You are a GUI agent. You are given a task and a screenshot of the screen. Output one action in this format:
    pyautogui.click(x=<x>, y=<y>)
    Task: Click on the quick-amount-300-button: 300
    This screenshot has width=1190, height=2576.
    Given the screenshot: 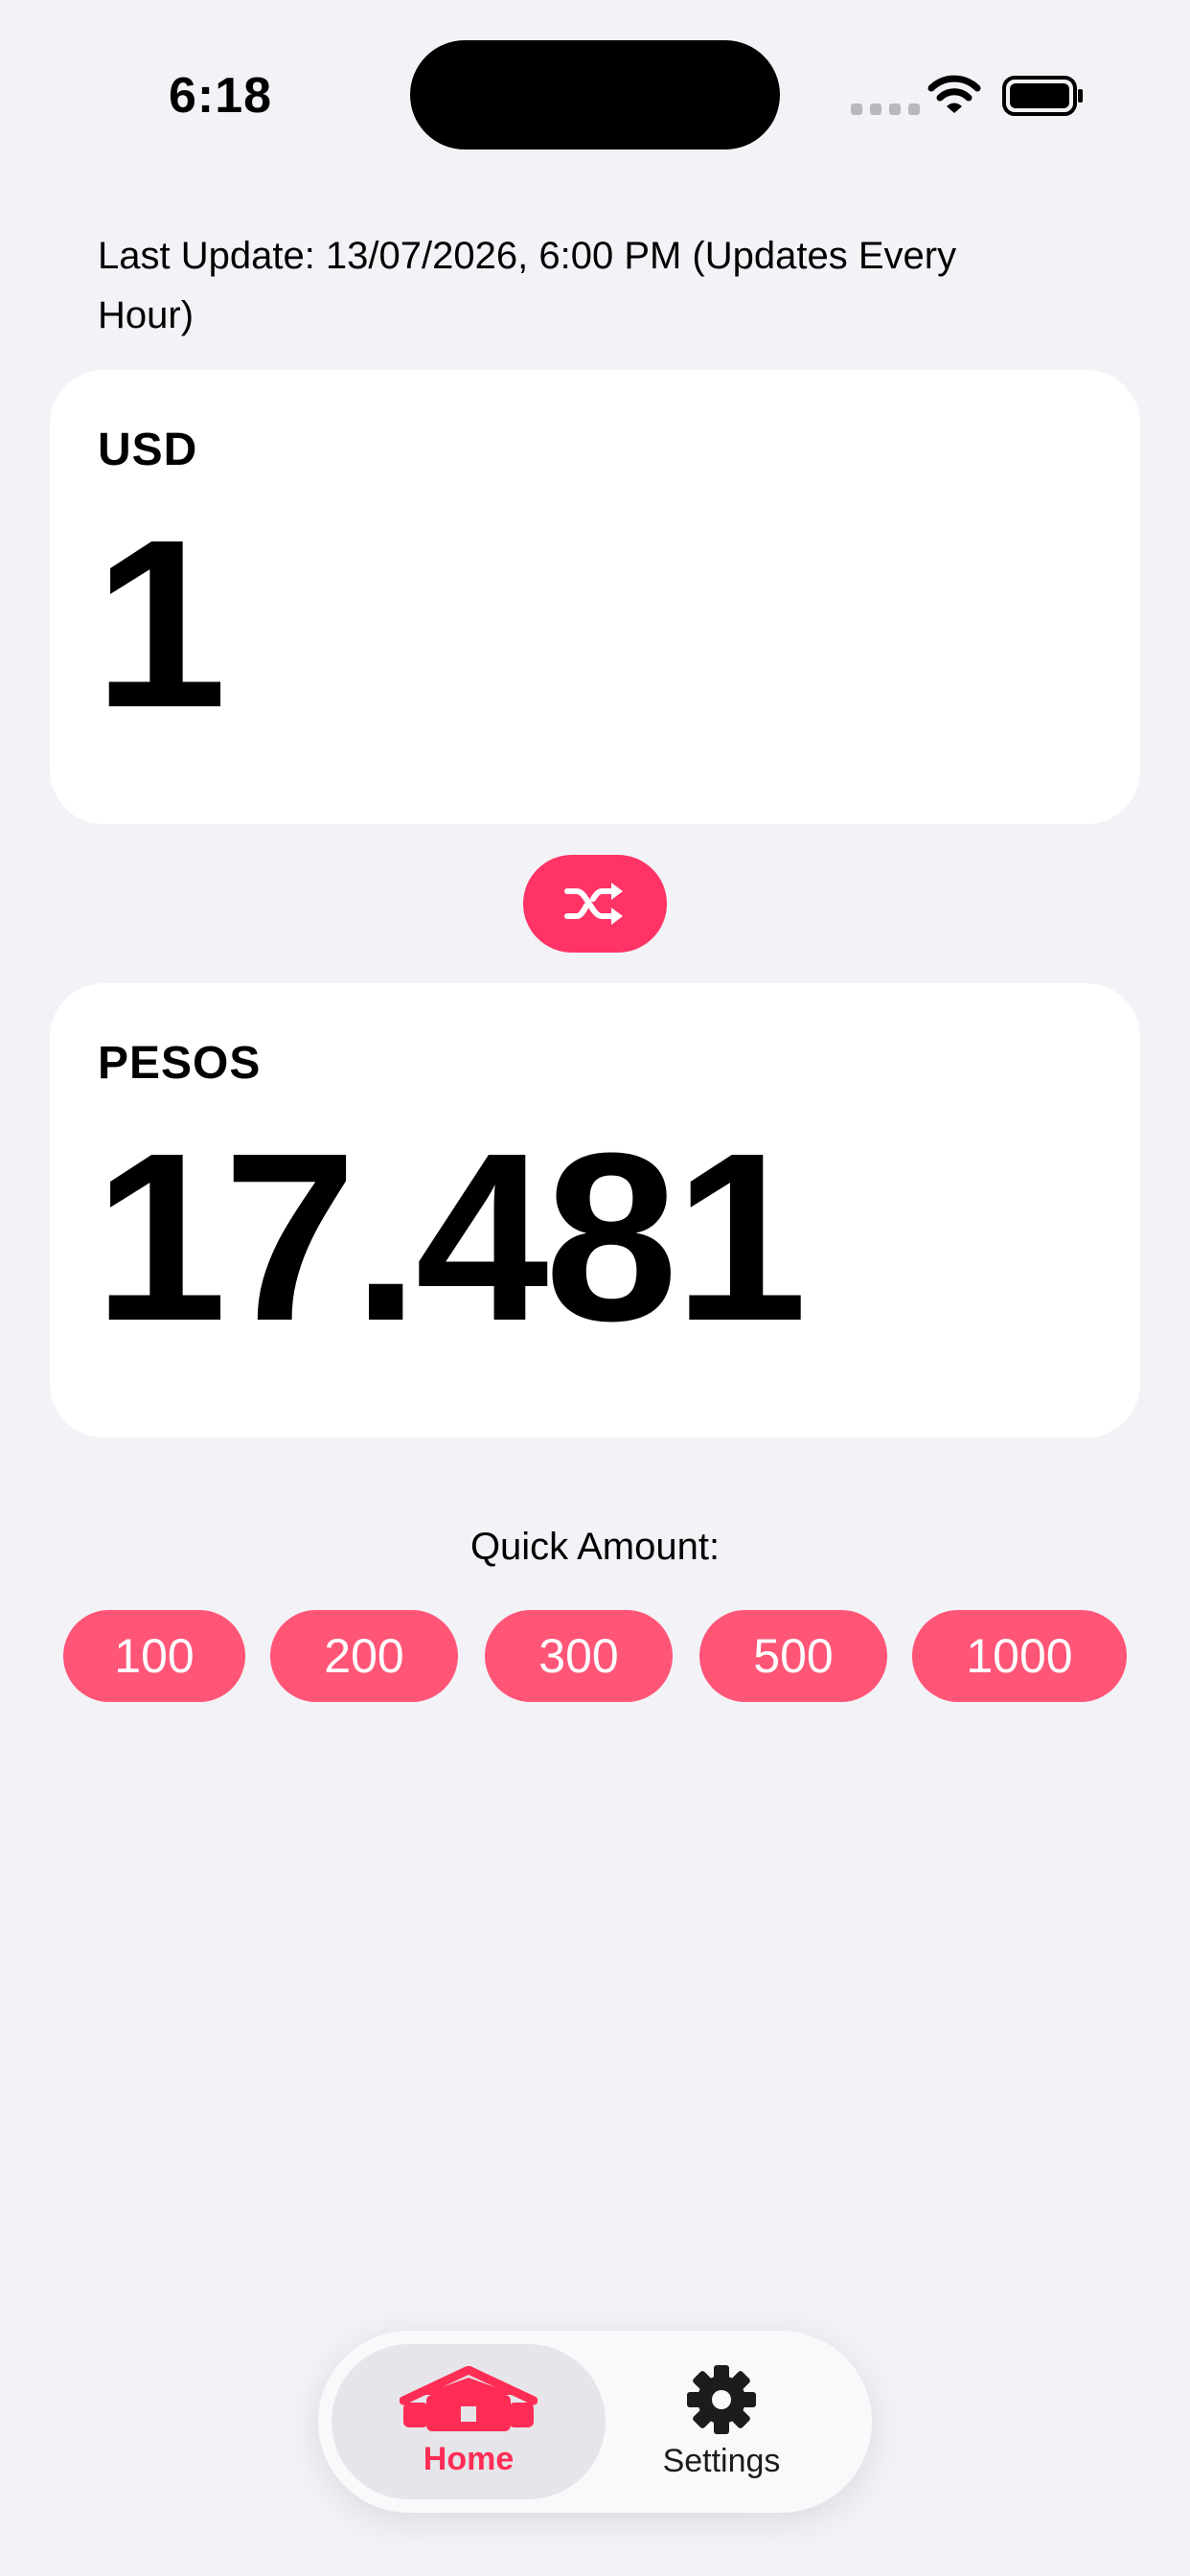 What is the action you would take?
    pyautogui.click(x=579, y=1656)
    